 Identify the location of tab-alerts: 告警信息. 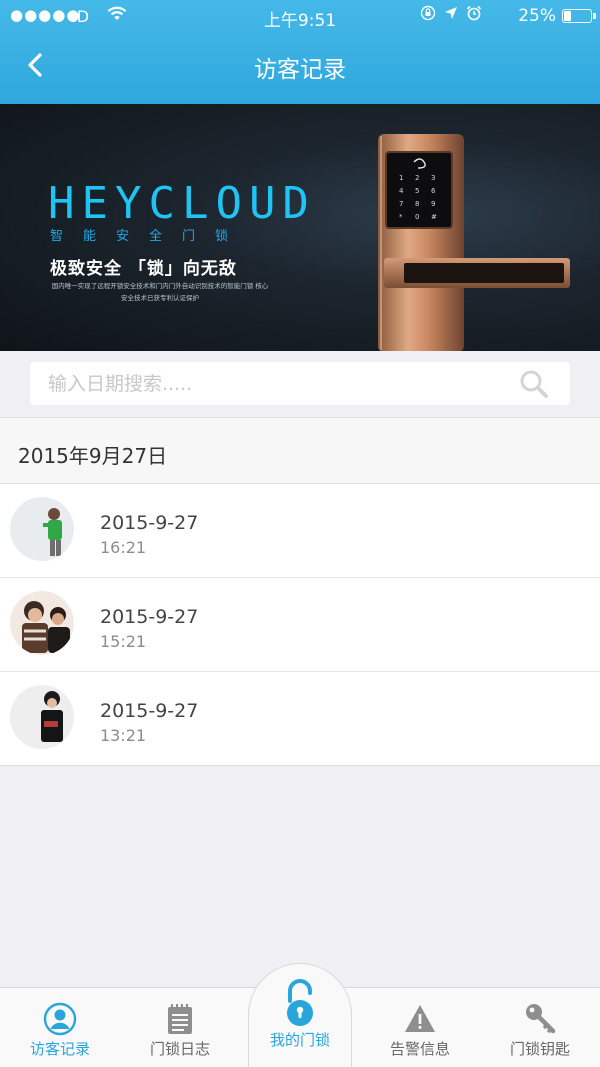
(420, 1027).